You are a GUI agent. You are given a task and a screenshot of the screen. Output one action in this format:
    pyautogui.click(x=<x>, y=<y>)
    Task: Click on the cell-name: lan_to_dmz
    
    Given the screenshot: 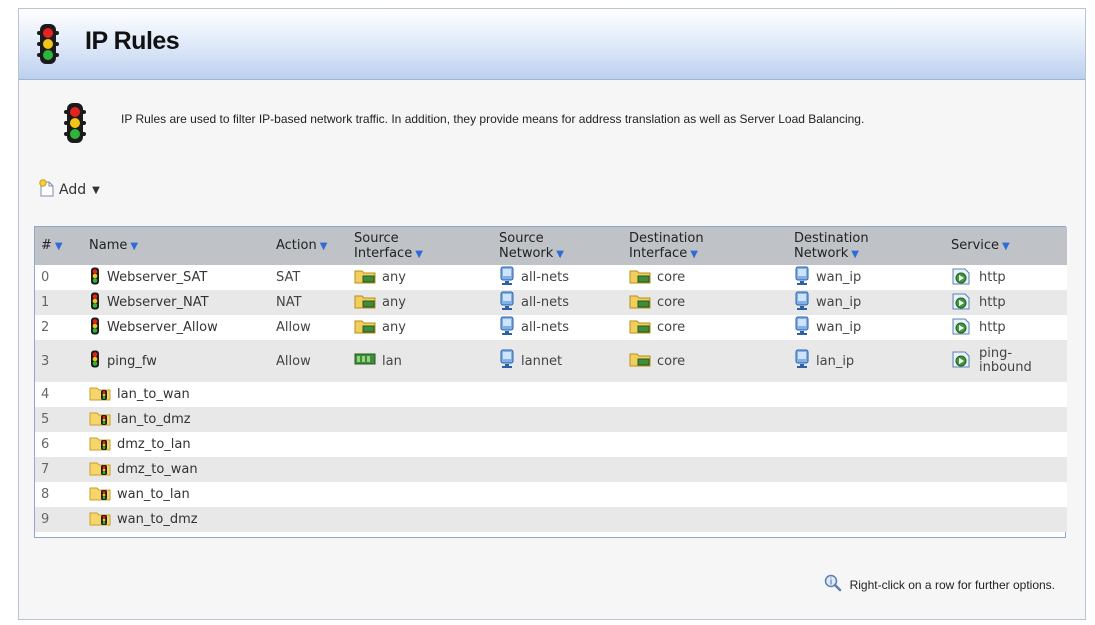 What is the action you would take?
    pyautogui.click(x=176, y=419)
    